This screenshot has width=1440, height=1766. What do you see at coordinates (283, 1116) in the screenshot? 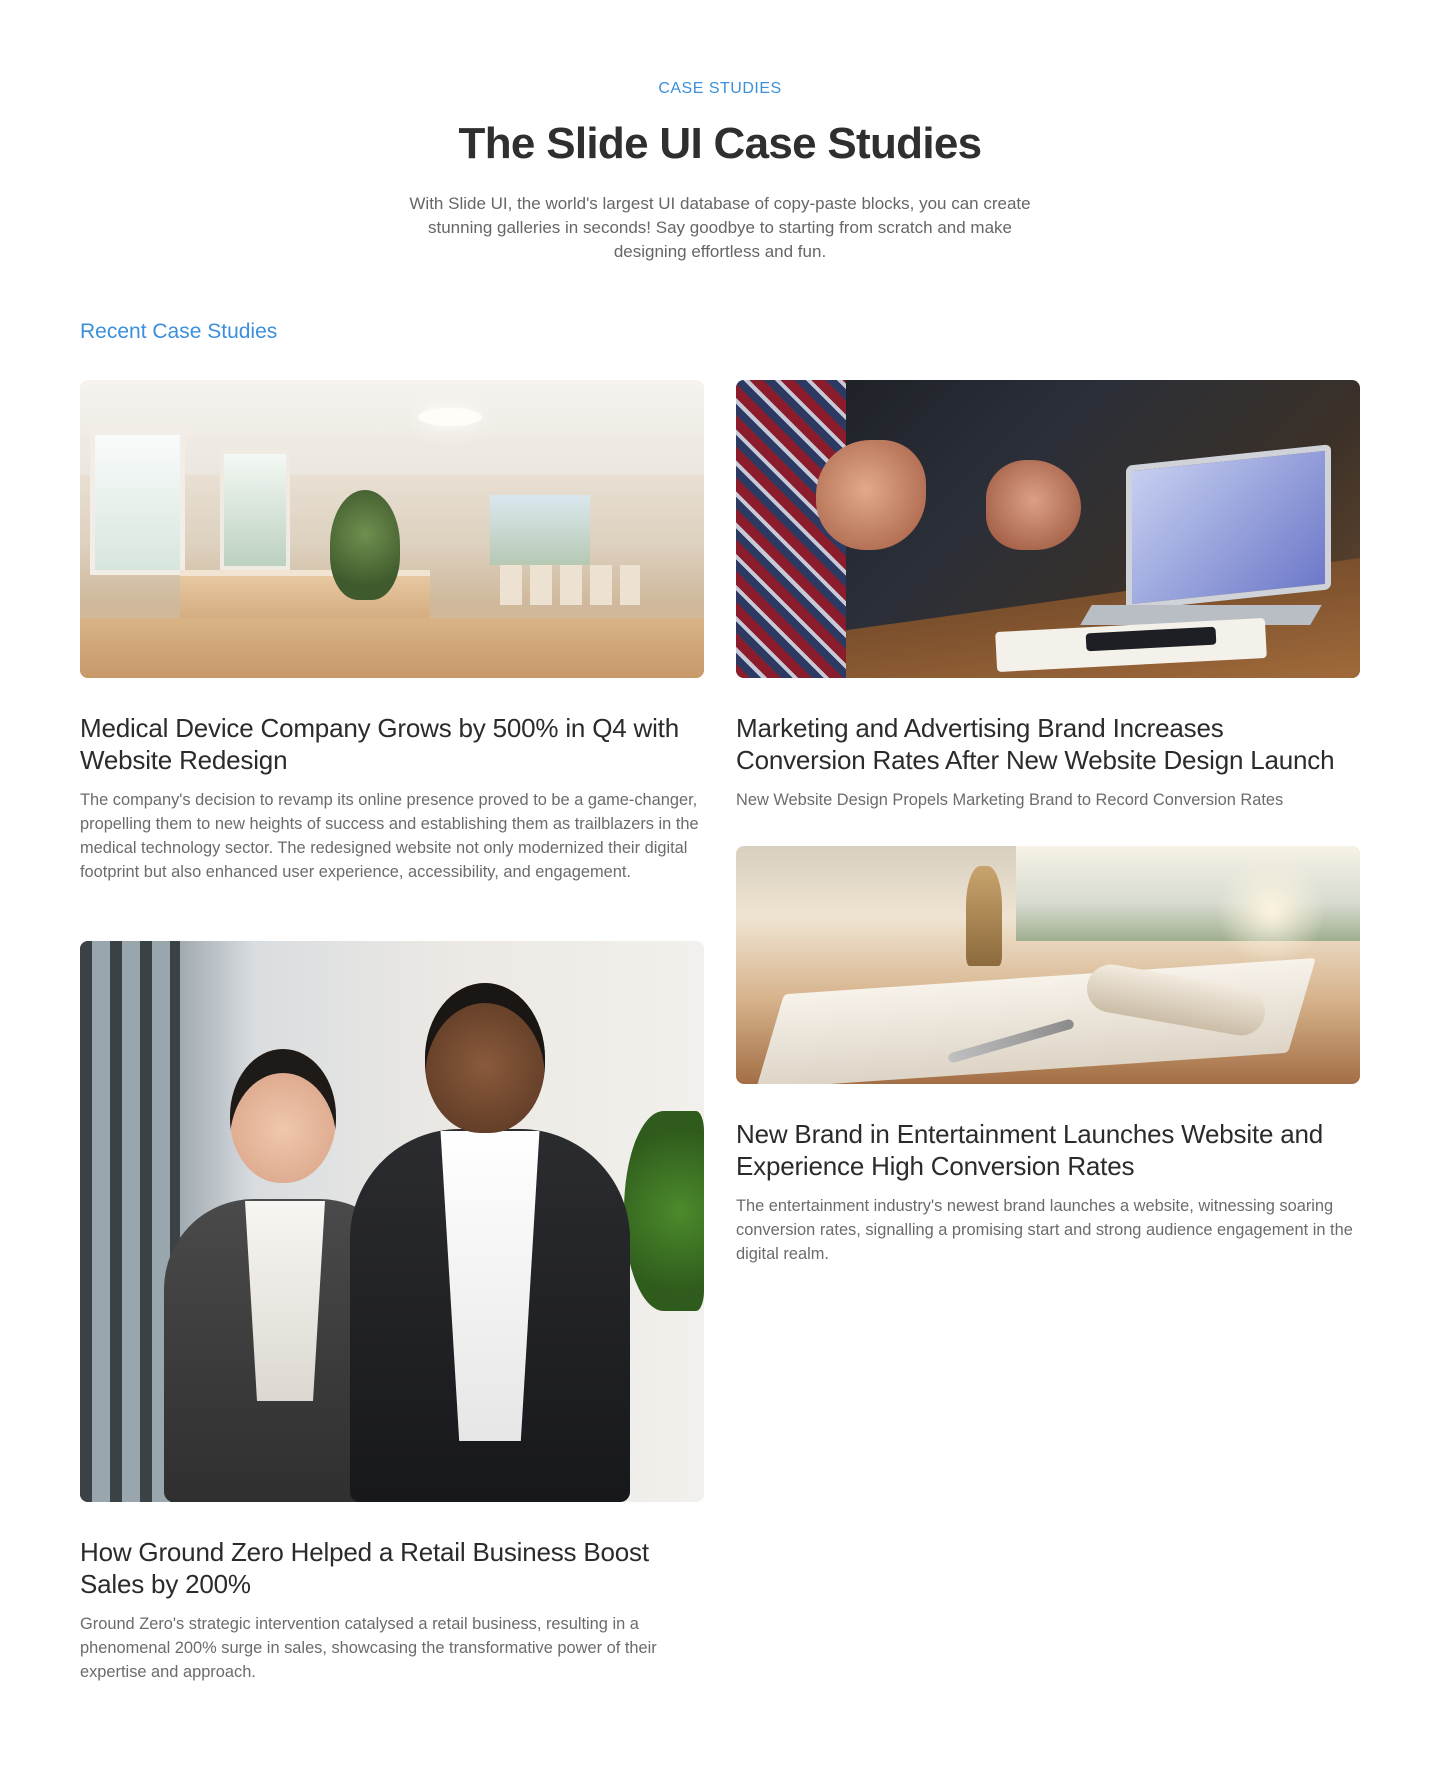
I see `woman-head` at bounding box center [283, 1116].